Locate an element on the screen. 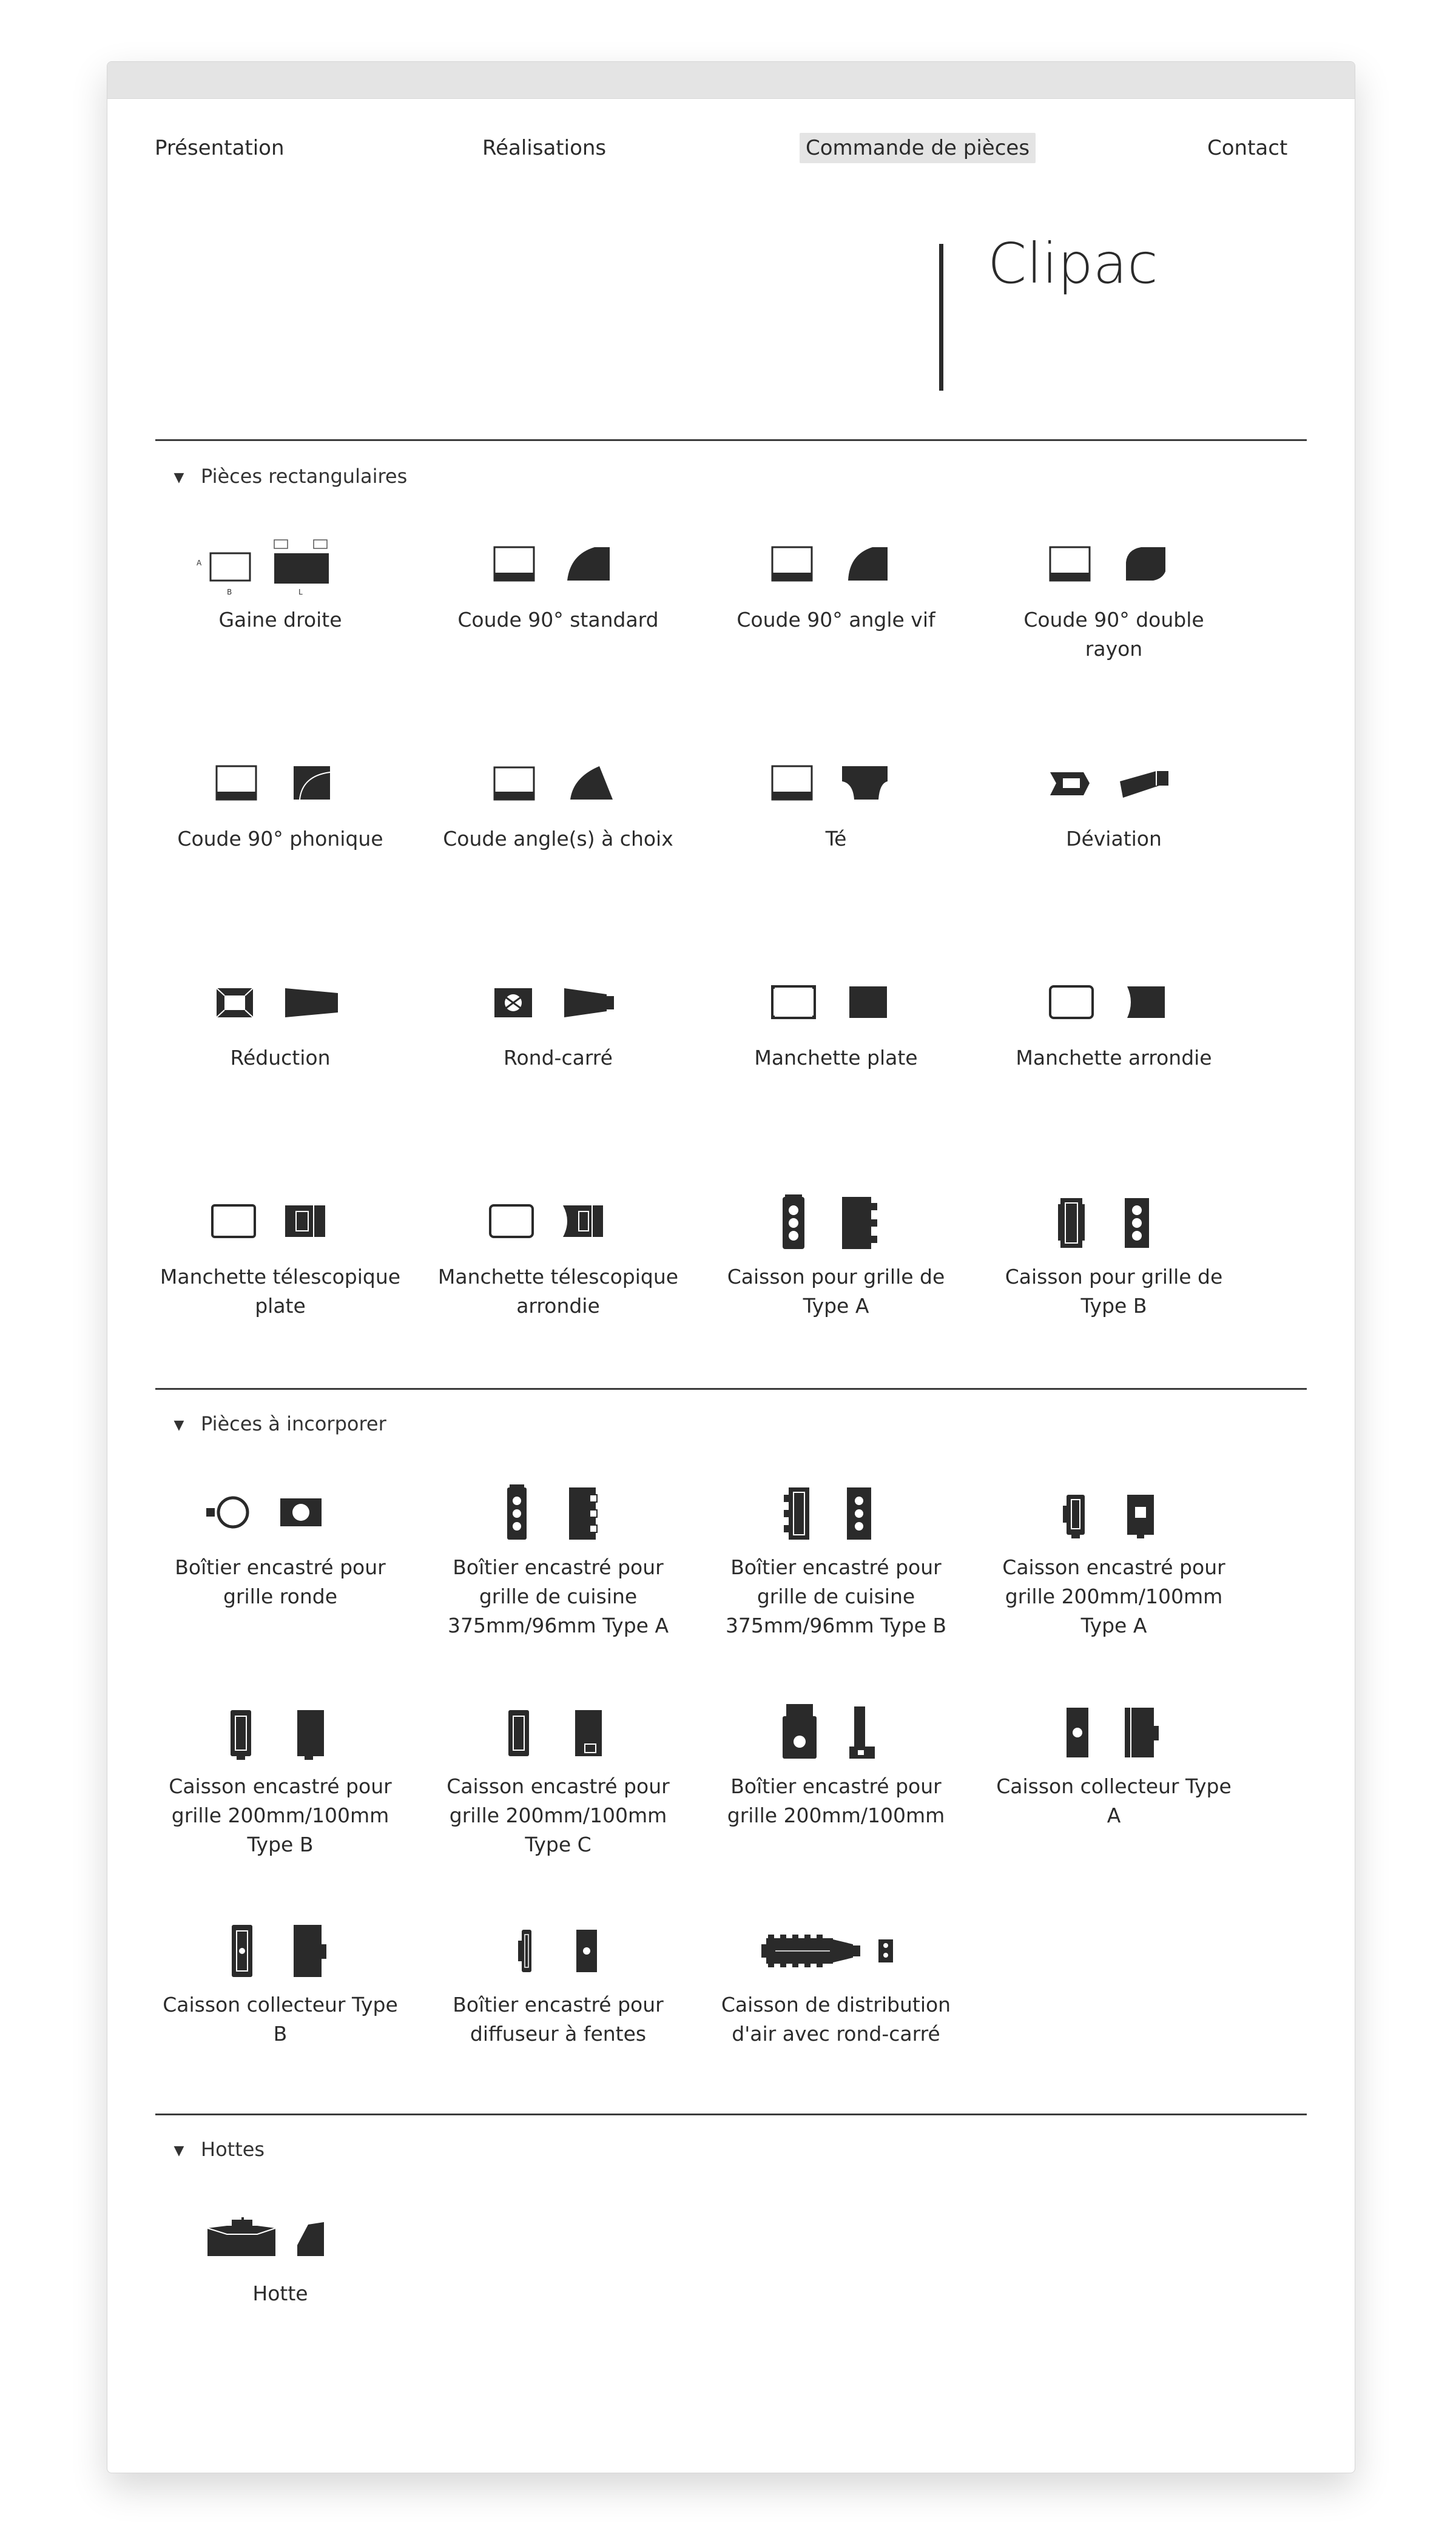 Image resolution: width=1456 pixels, height=2523 pixels. part-caption: Manchette télescopique plate is located at coordinates (280, 1291).